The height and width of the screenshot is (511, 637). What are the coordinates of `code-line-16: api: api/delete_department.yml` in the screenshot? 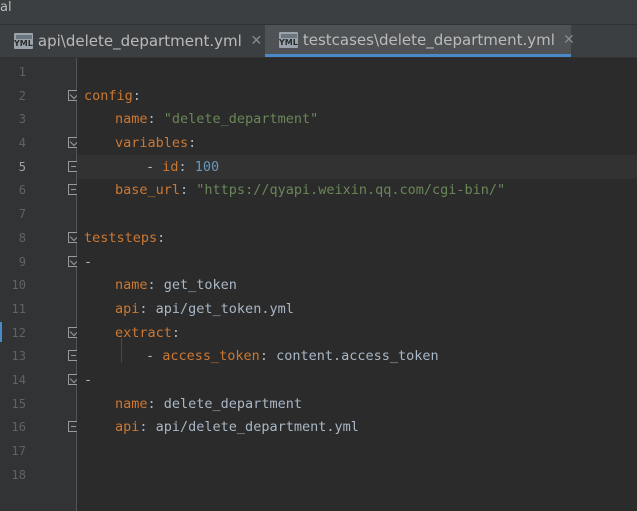 It's located at (237, 427).